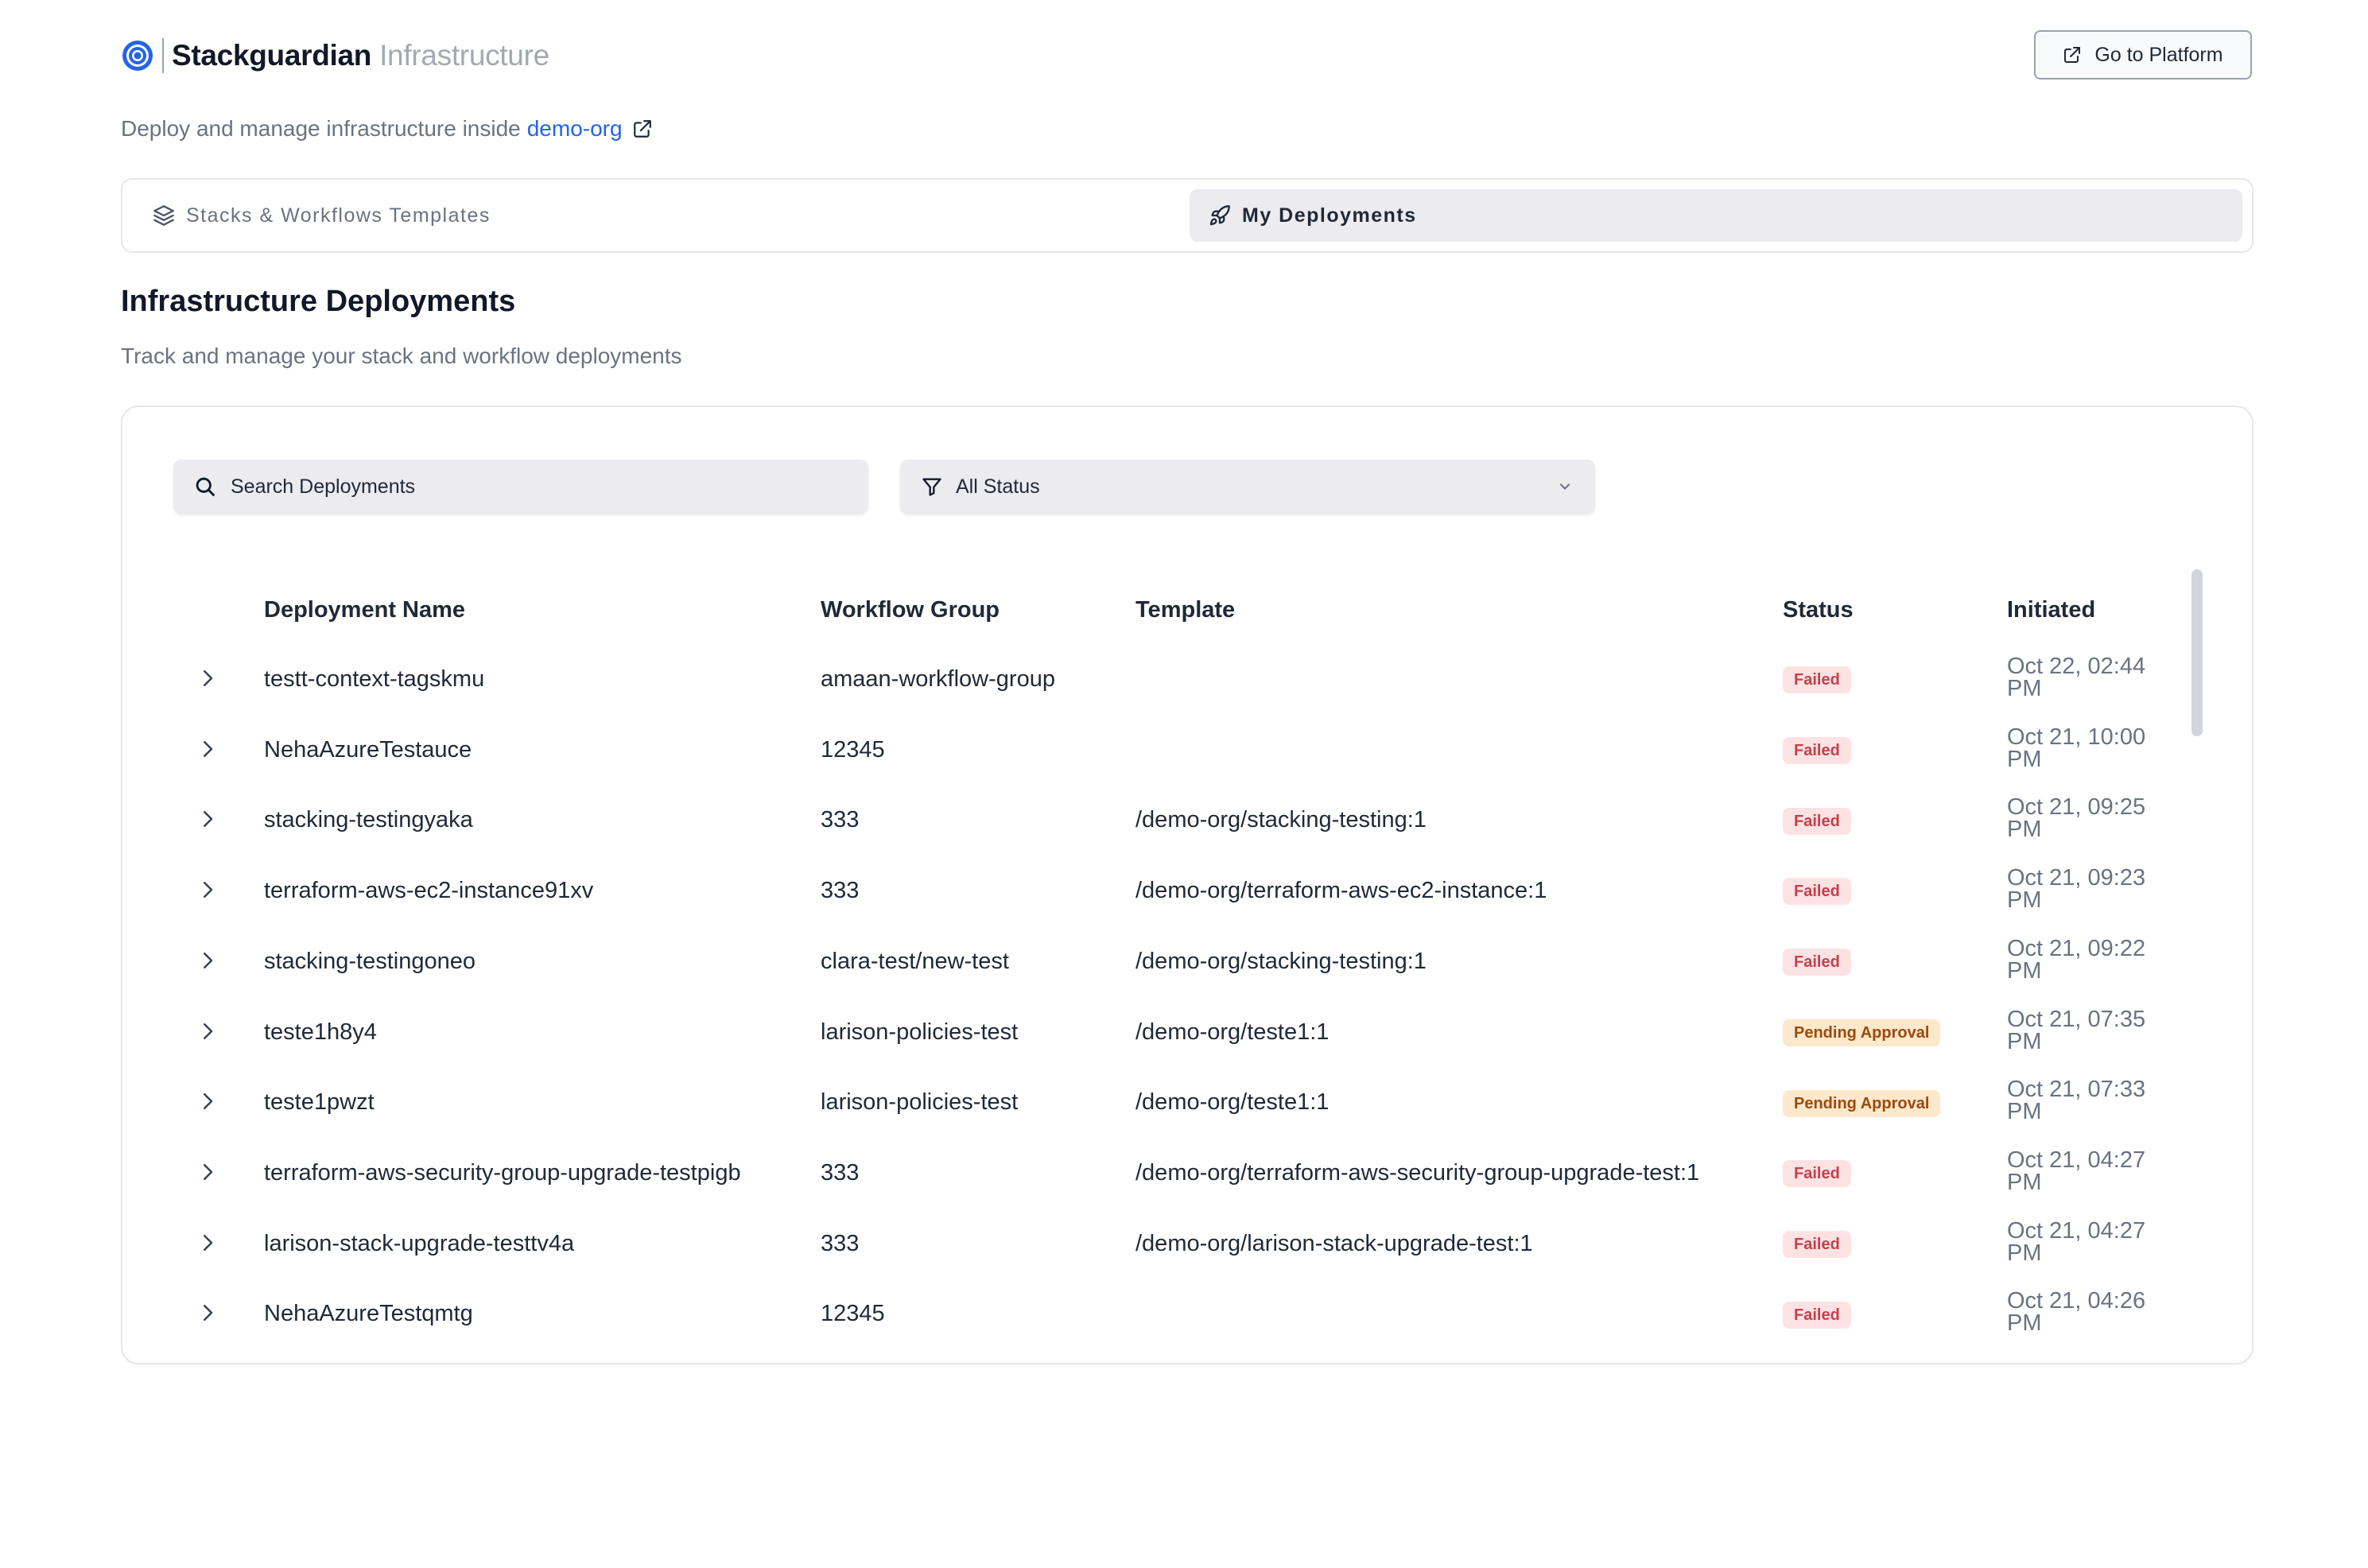 This screenshot has height=1568, width=2368. Describe the element at coordinates (1232, 1032) in the screenshot. I see `template-path: /demo-org/teste1:1` at that location.